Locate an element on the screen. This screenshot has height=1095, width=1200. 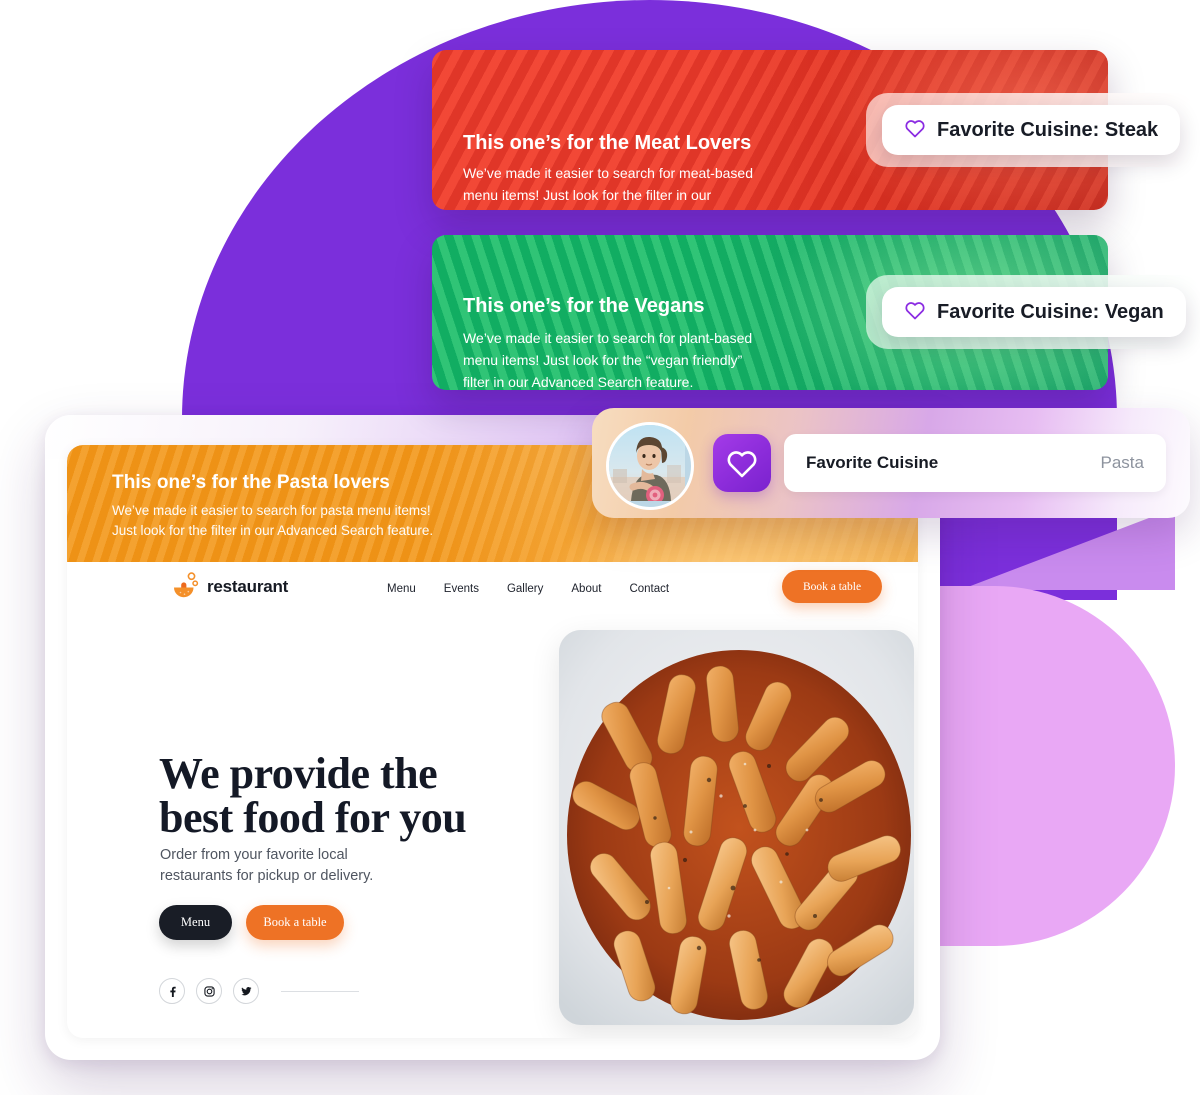
favorite-cuisine-field-value: Pasta is located at coordinates (1122, 462).